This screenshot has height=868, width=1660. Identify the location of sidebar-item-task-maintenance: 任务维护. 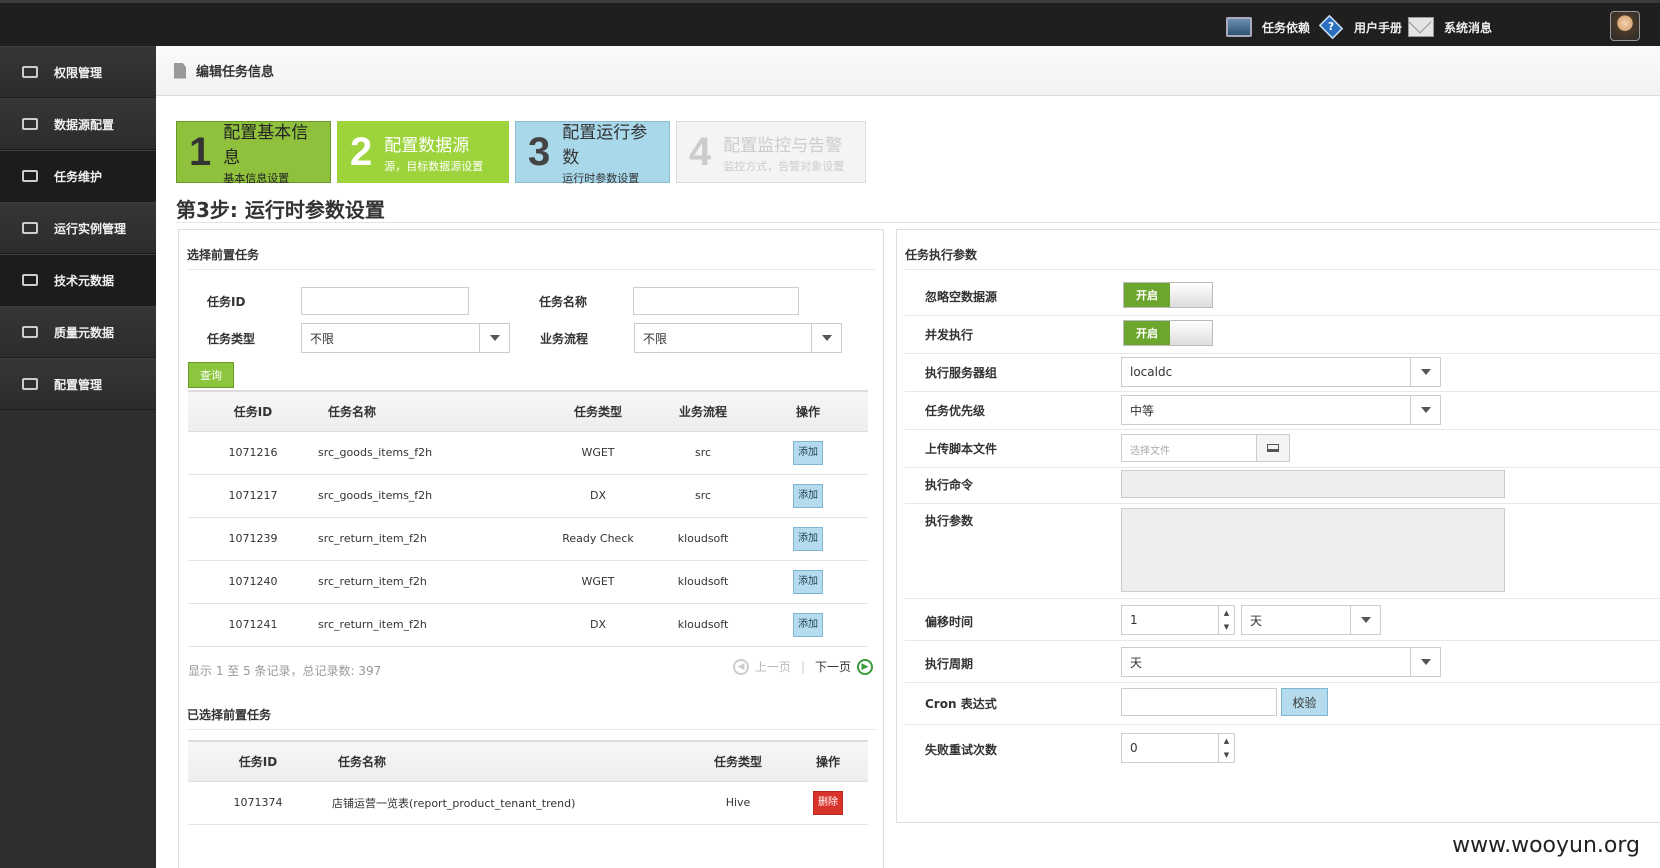
(78, 176).